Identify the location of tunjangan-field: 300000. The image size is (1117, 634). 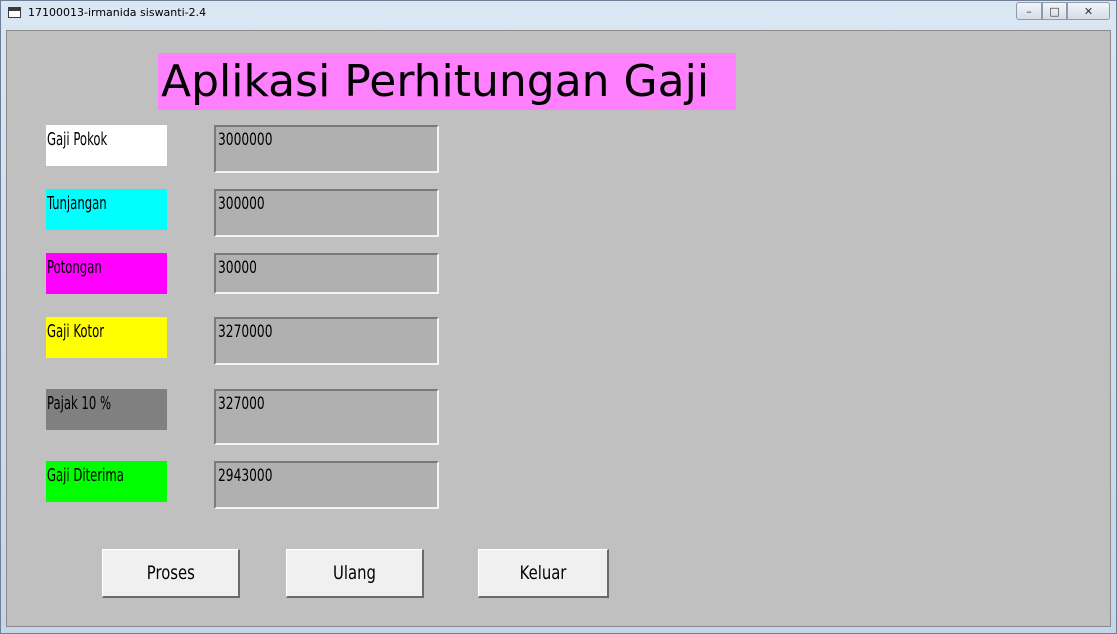
(326, 213).